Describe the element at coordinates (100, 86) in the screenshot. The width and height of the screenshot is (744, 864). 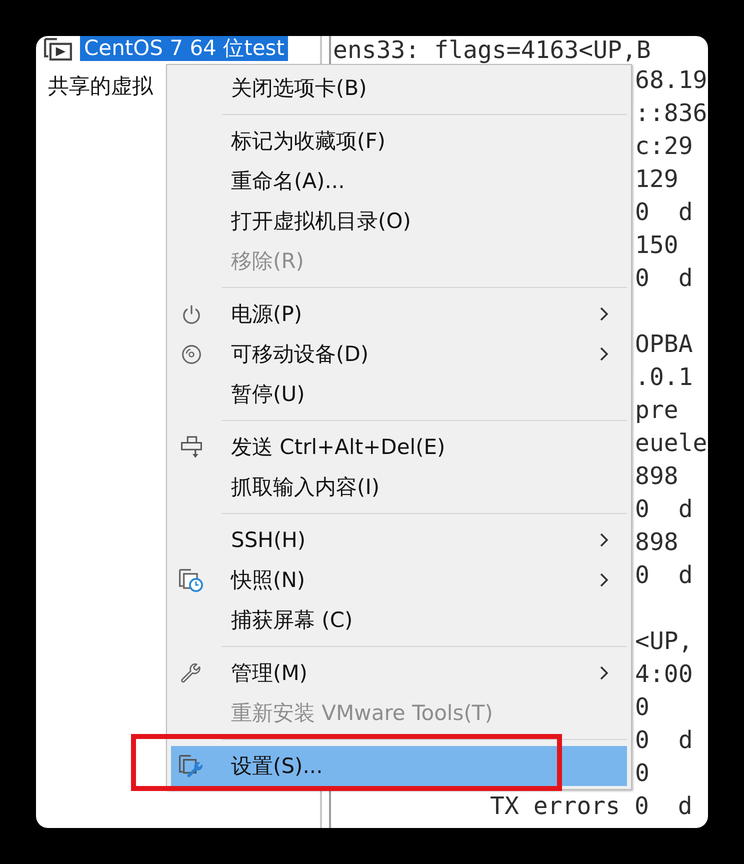
I see `tree-item: 共享的虚拟` at that location.